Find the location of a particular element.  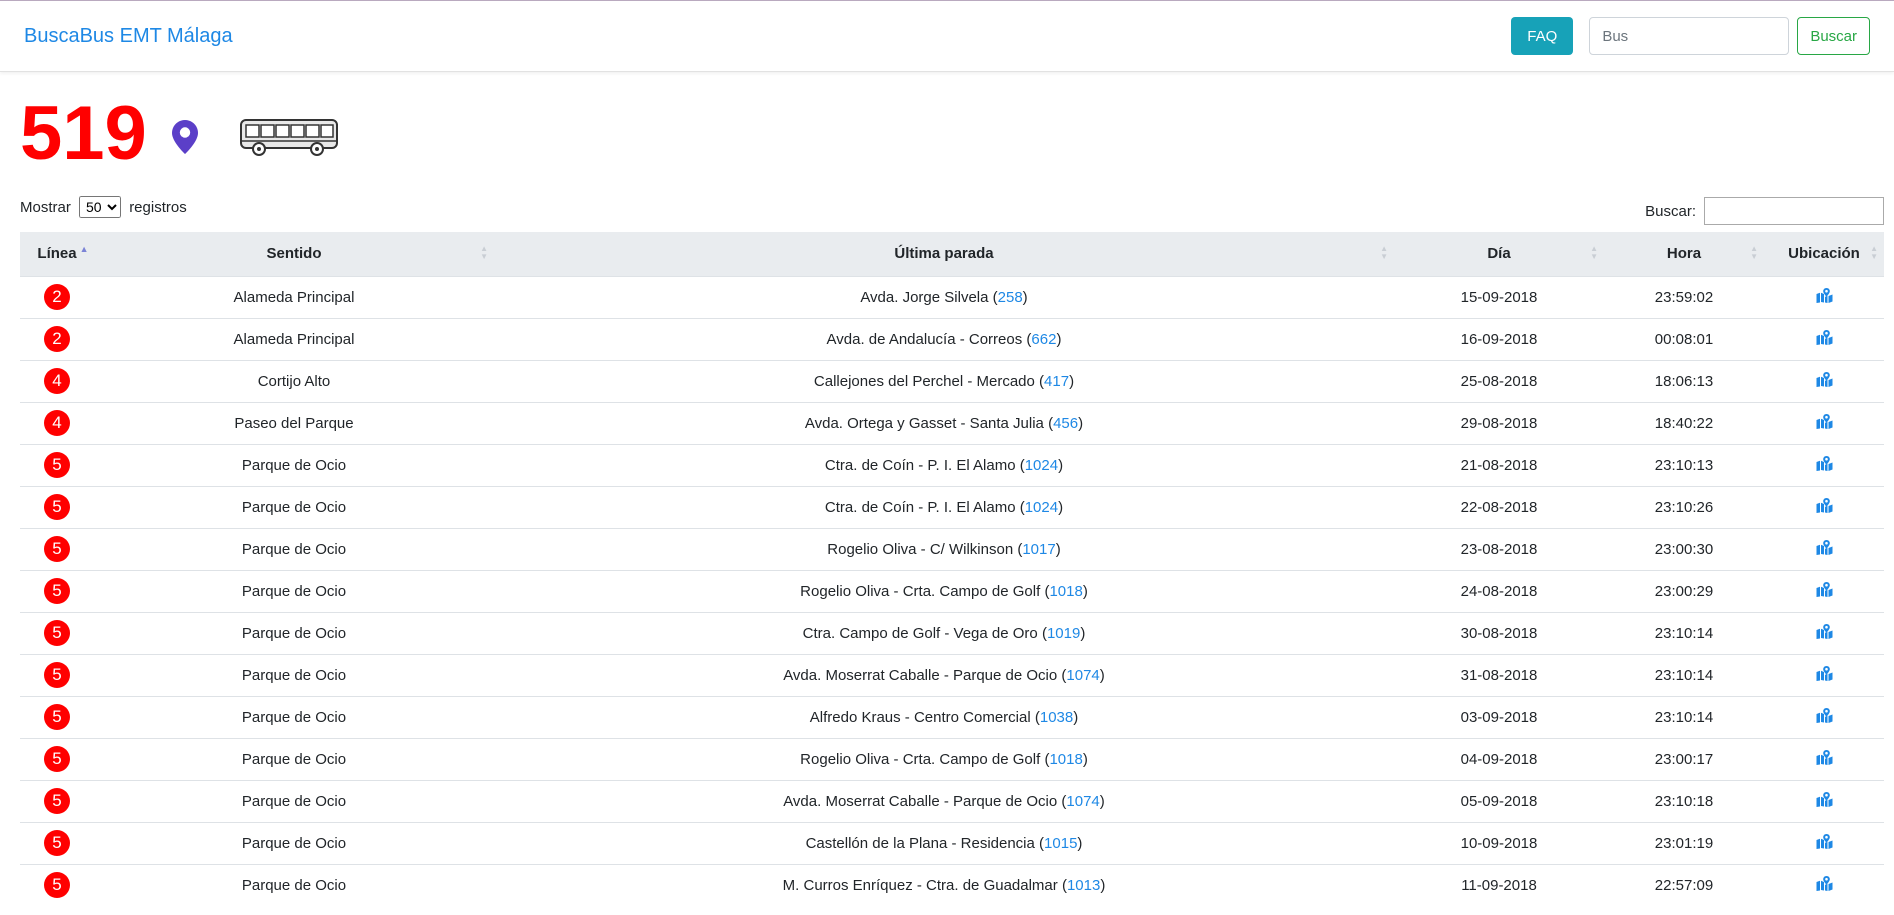

stop-name: Callejones del Perchel - Mercado is located at coordinates (924, 381).